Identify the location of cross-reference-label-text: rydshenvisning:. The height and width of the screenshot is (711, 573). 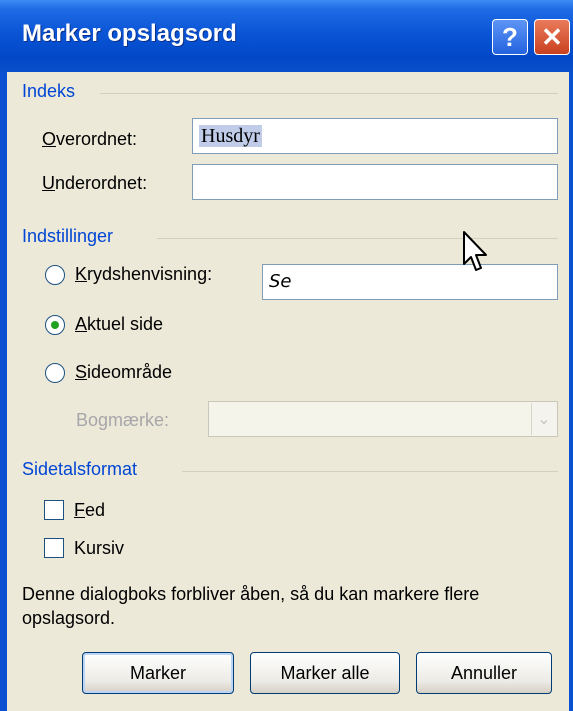
(150, 274).